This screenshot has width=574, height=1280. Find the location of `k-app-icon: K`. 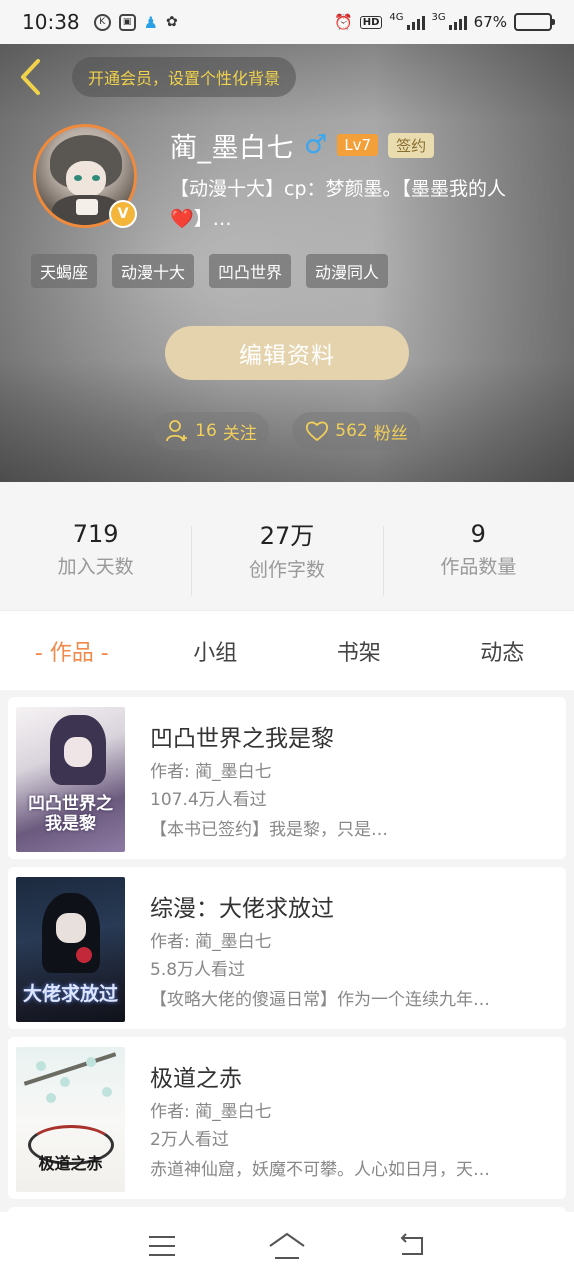

k-app-icon: K is located at coordinates (102, 22).